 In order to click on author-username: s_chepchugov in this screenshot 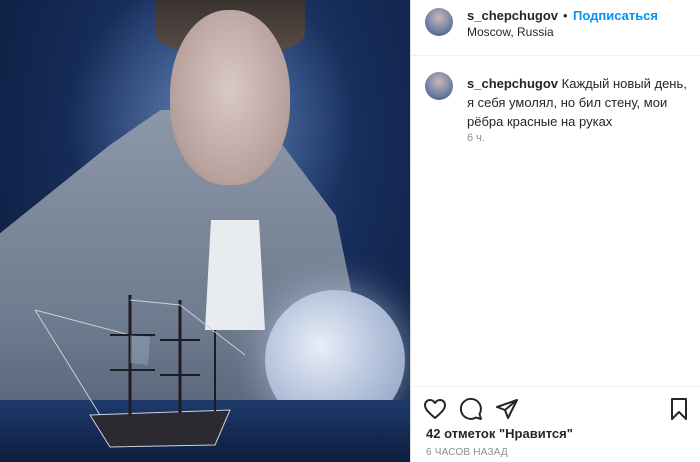, I will do `click(512, 15)`.